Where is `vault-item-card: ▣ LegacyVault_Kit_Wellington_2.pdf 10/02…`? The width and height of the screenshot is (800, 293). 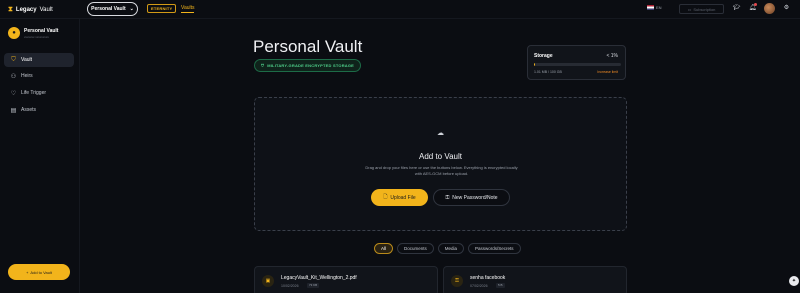 vault-item-card: ▣ LegacyVault_Kit_Wellington_2.pdf 10/02… is located at coordinates (346, 279).